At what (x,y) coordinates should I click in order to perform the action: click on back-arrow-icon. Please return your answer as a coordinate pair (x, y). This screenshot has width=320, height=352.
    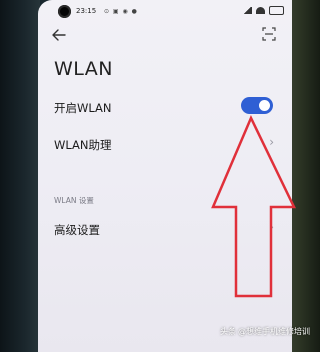
    Looking at the image, I should click on (62, 36).